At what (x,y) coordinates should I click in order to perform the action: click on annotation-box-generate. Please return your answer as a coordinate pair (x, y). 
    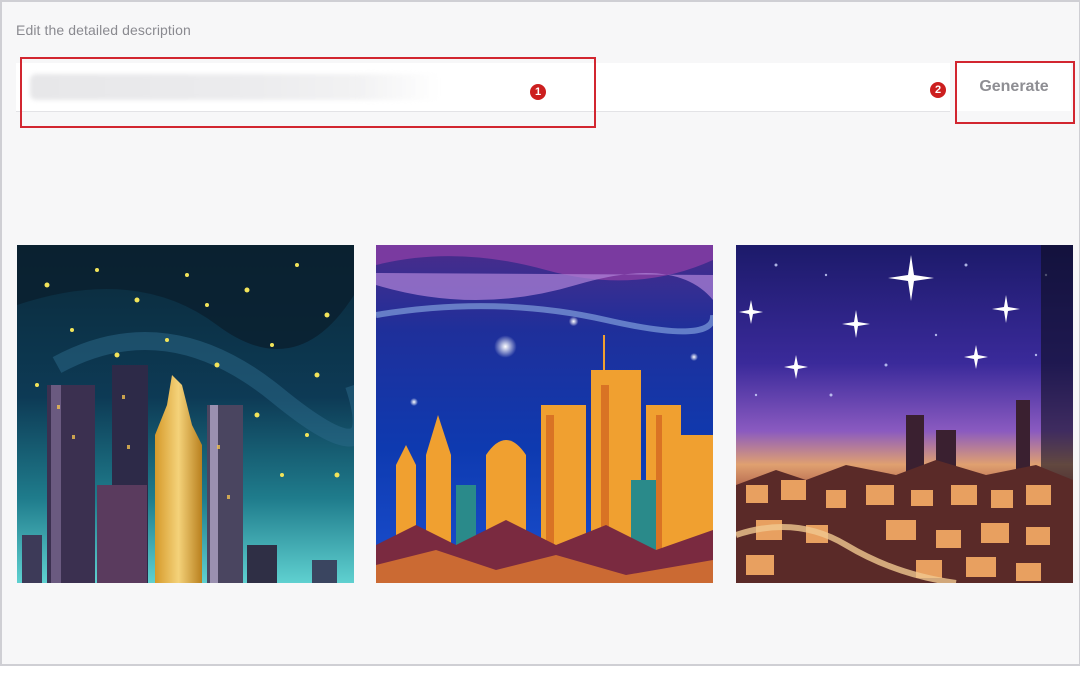
    Looking at the image, I should click on (1015, 92).